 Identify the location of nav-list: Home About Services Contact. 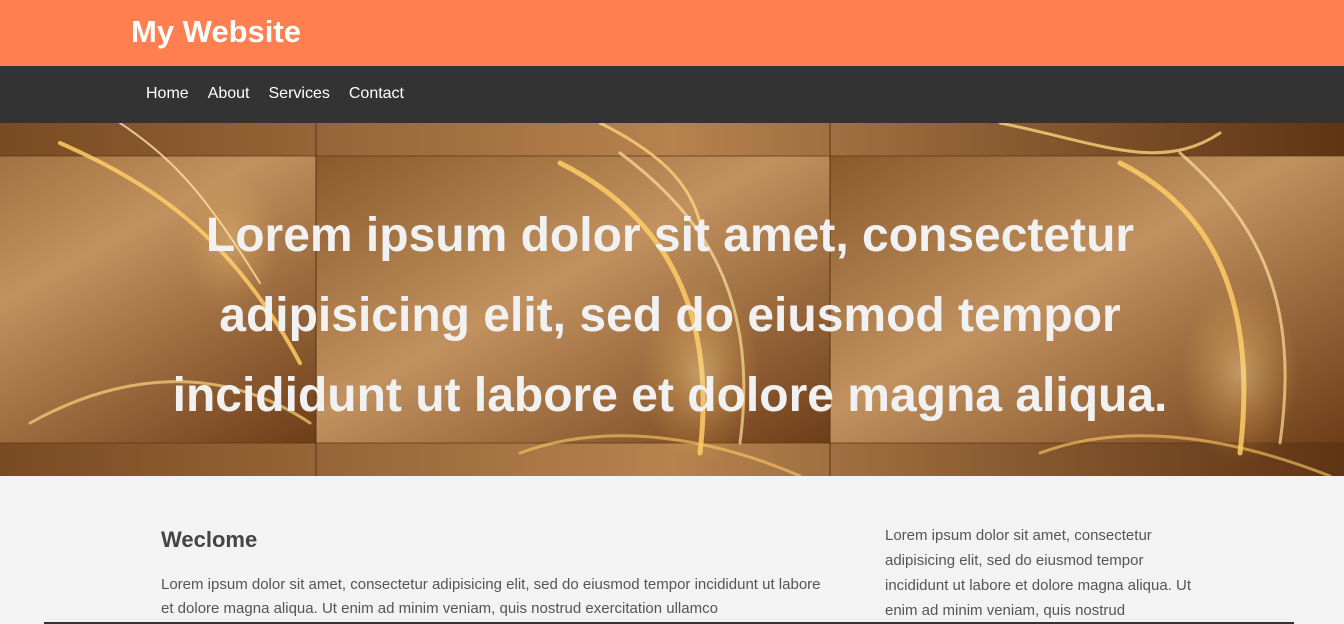
(284, 94).